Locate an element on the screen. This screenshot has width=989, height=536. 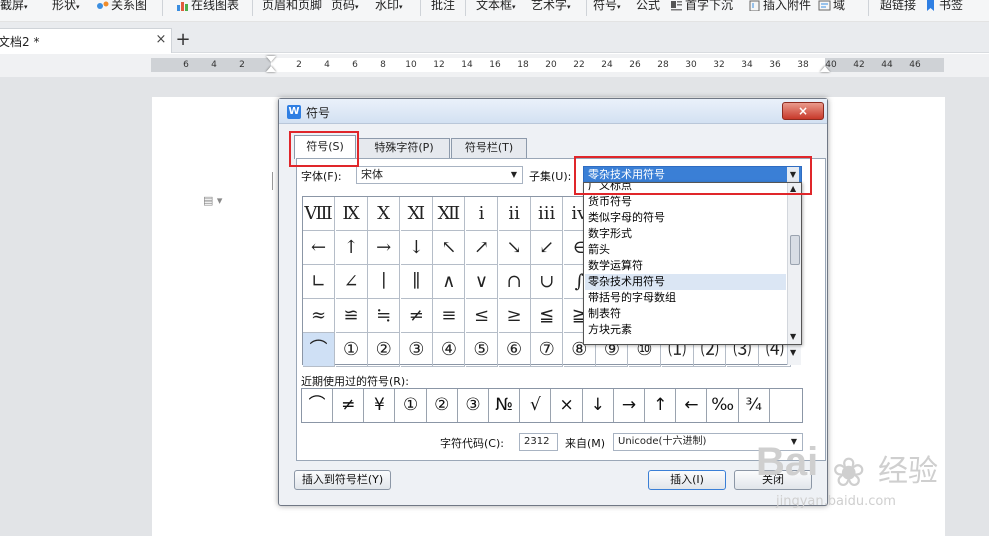
attachment-button: 插入附件 is located at coordinates (779, 7).